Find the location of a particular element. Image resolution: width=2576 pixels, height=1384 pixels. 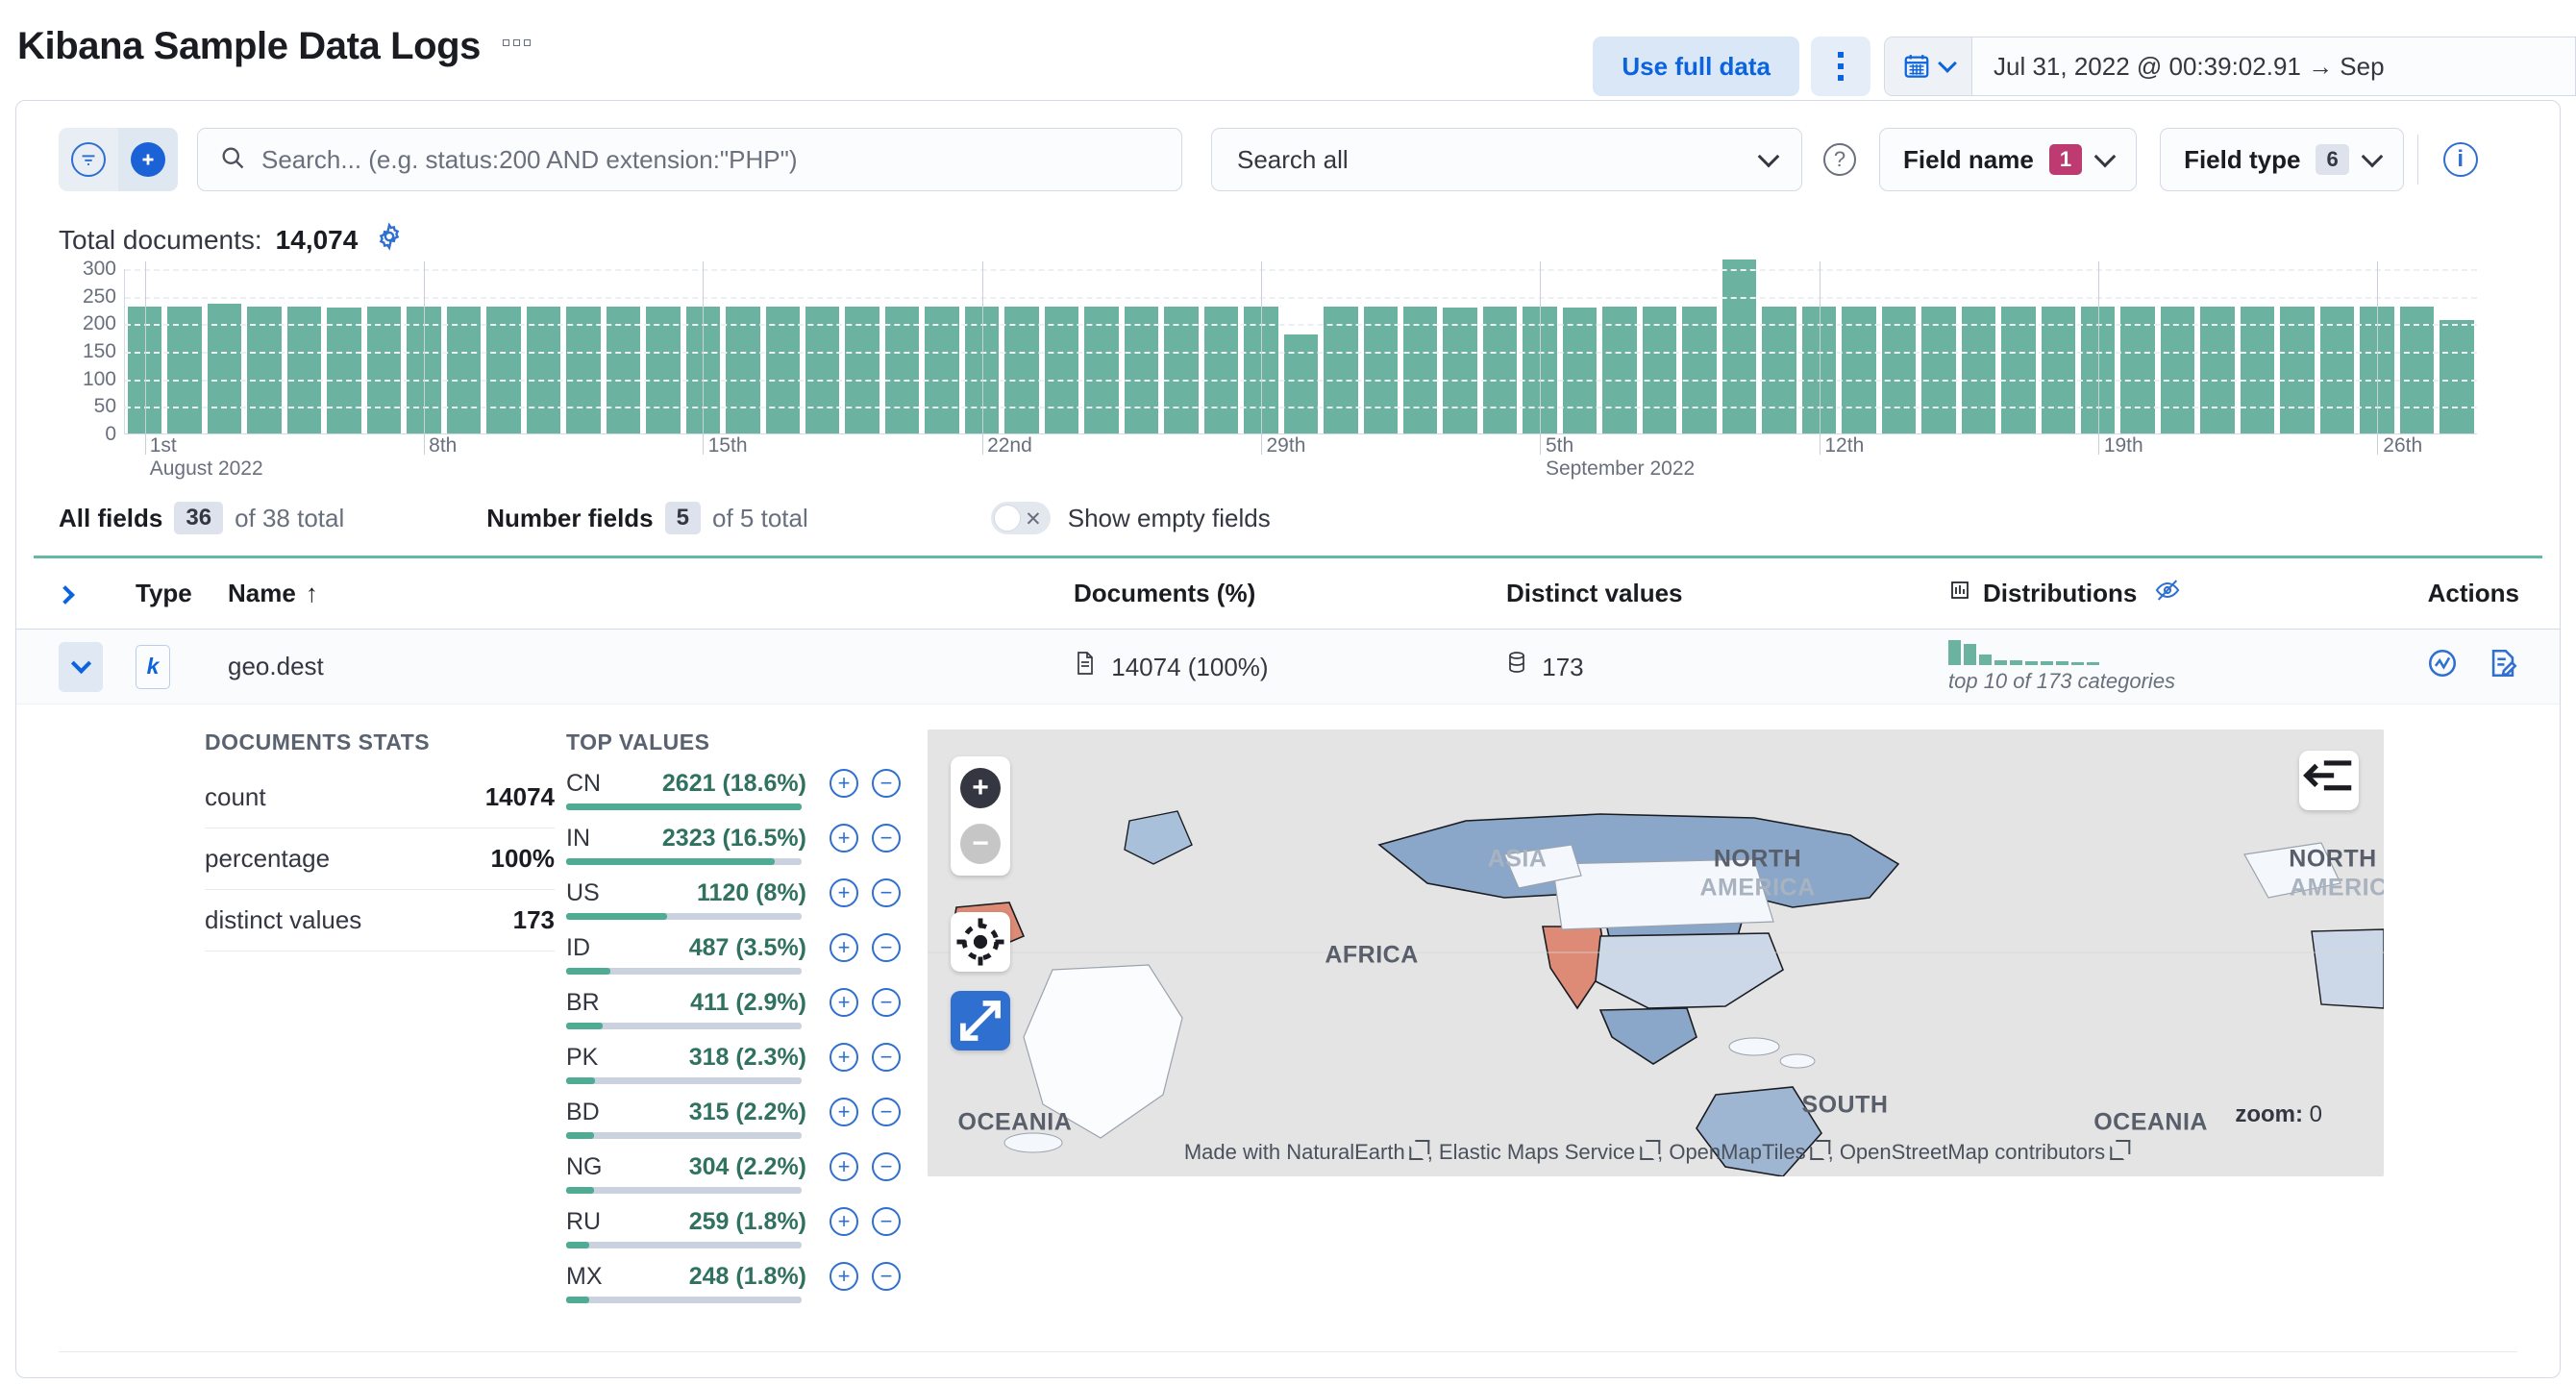

search-bar is located at coordinates (689, 159).